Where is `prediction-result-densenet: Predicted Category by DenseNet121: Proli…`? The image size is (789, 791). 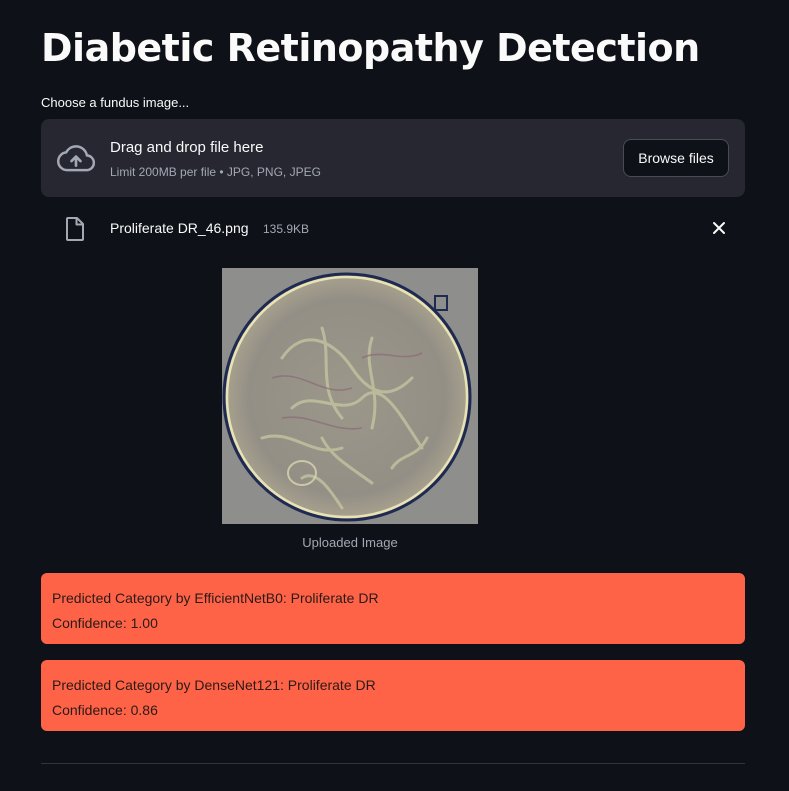 prediction-result-densenet: Predicted Category by DenseNet121: Proli… is located at coordinates (393, 695).